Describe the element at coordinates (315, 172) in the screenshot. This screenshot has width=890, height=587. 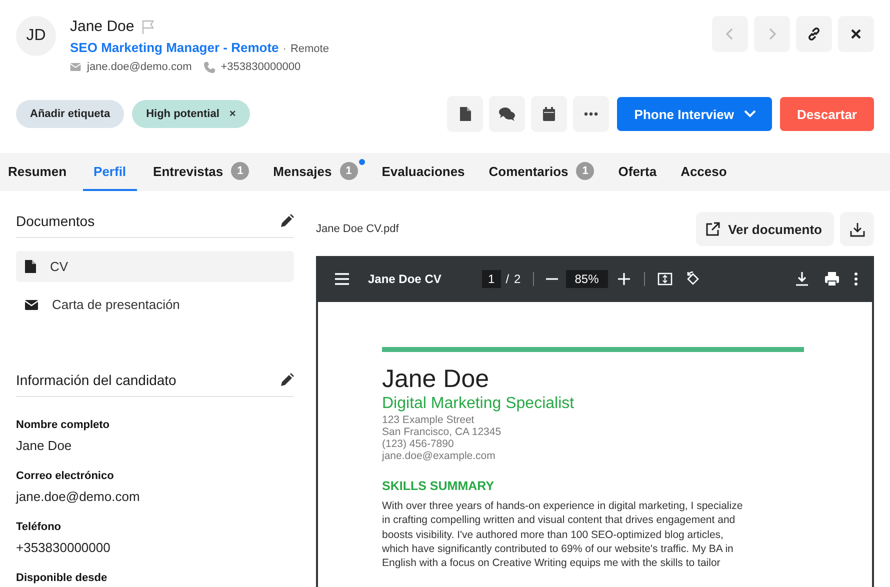
I see `tab: Mensajes 1` at that location.